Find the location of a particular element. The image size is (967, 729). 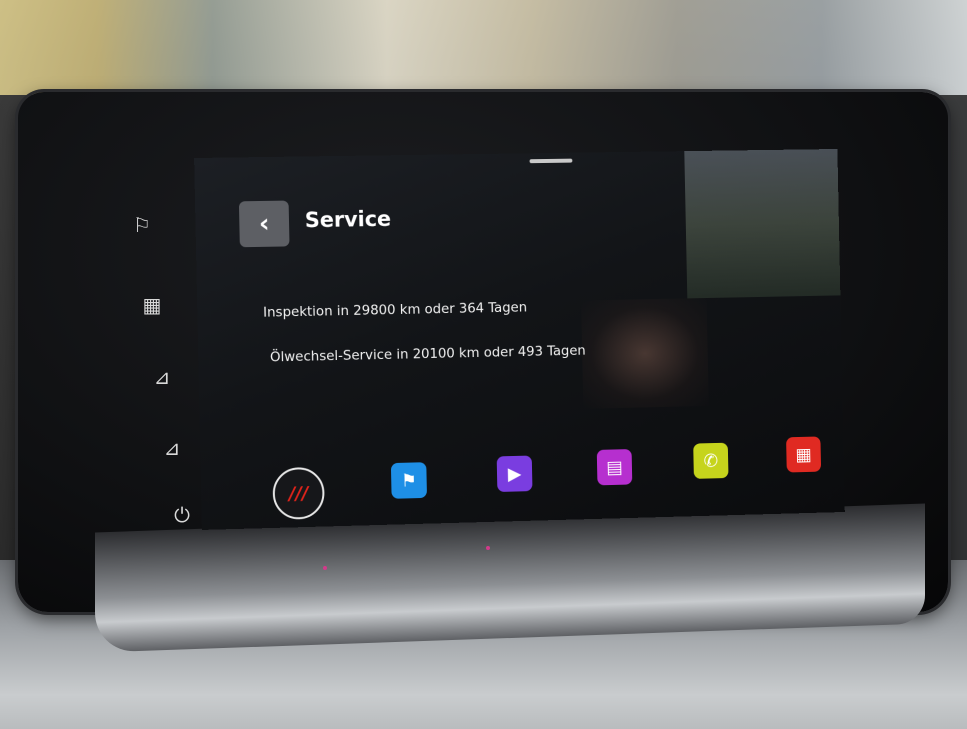

hand-reflection is located at coordinates (645, 353).